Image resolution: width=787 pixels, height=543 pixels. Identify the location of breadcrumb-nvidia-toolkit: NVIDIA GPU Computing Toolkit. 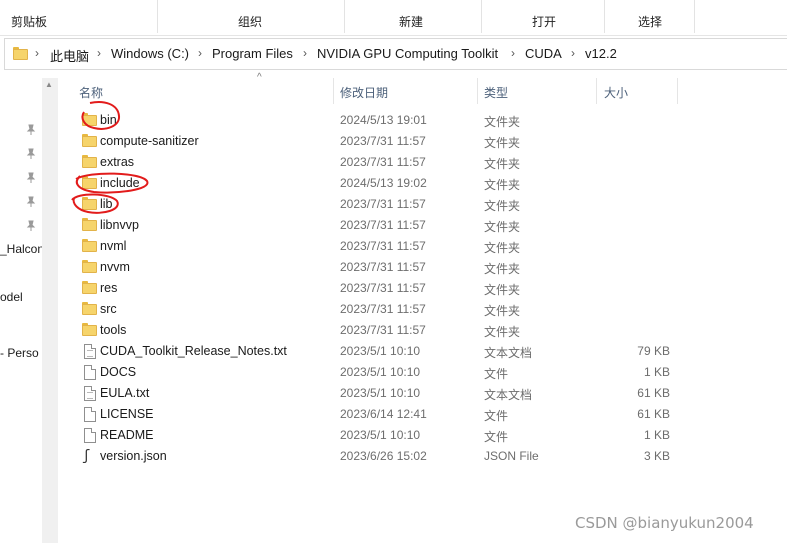
(407, 53).